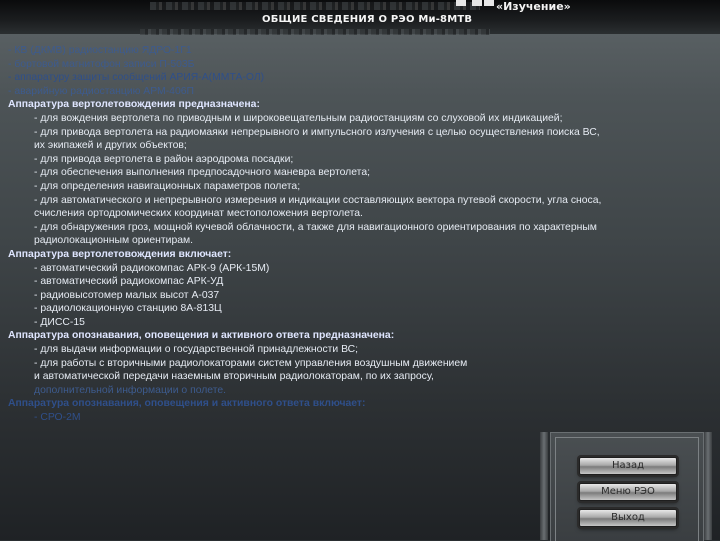 The image size is (720, 541). Describe the element at coordinates (101, 91) in the screenshot. I see `text-line: - аварийную радиостанцию АРМ-406П` at that location.